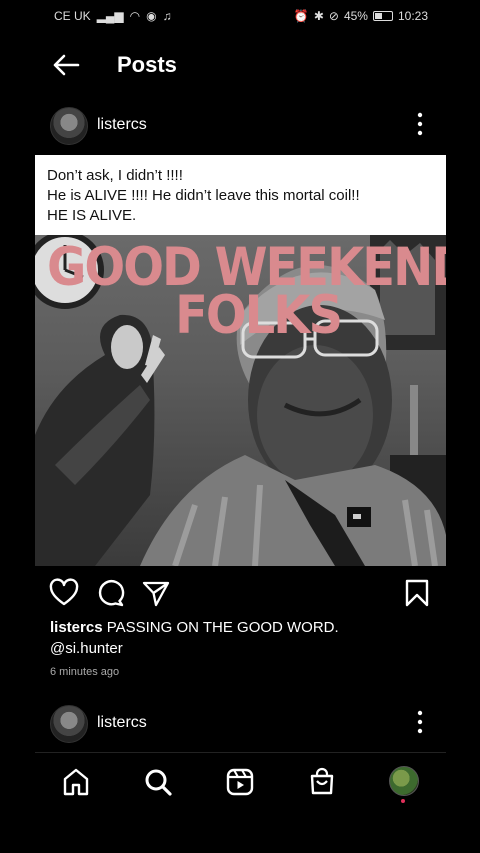 The image size is (480, 853). Describe the element at coordinates (222, 627) in the screenshot. I see `caption-text: PASSING ON THE GOOD WORD.` at that location.